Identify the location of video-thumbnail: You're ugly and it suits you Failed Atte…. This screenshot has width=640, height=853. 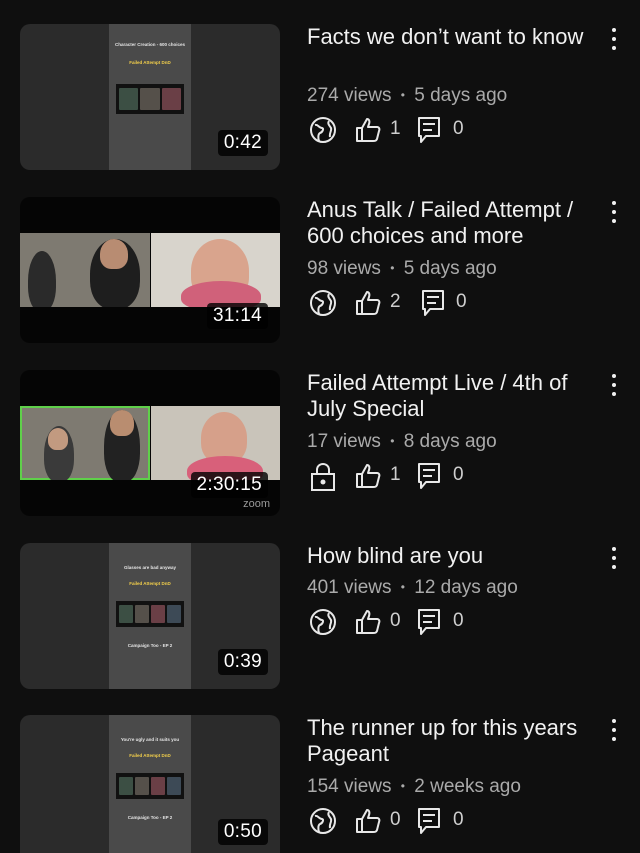
(150, 784).